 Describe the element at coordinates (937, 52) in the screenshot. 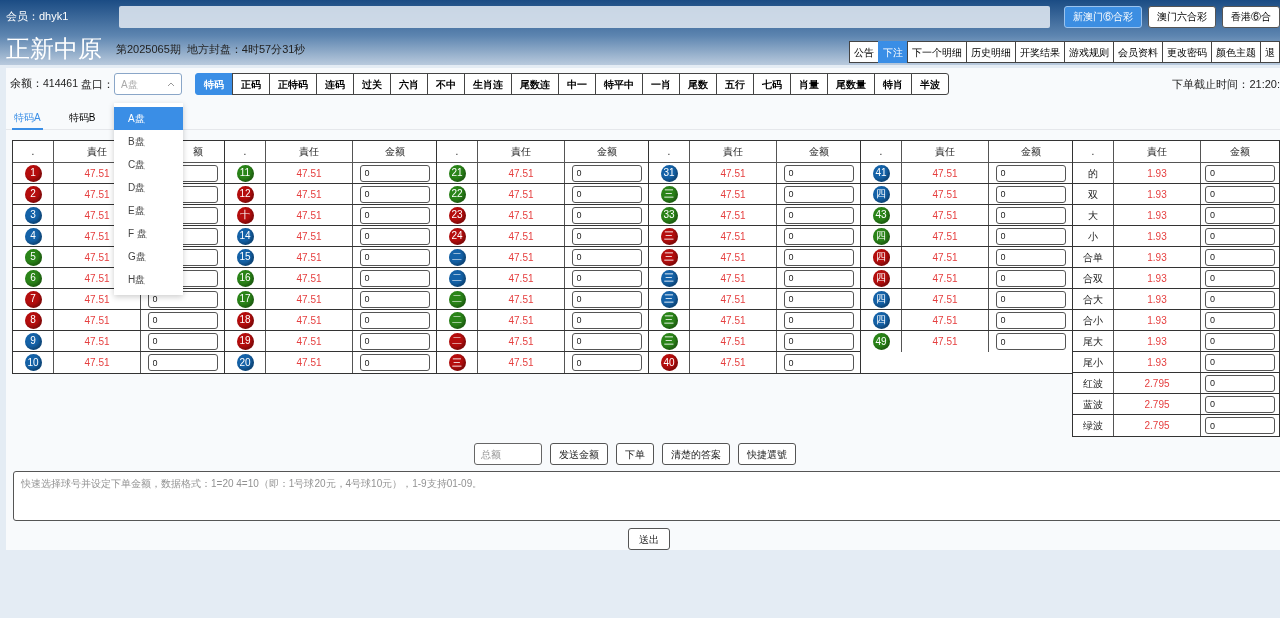

I see `nav-tab: 下一个明细` at that location.